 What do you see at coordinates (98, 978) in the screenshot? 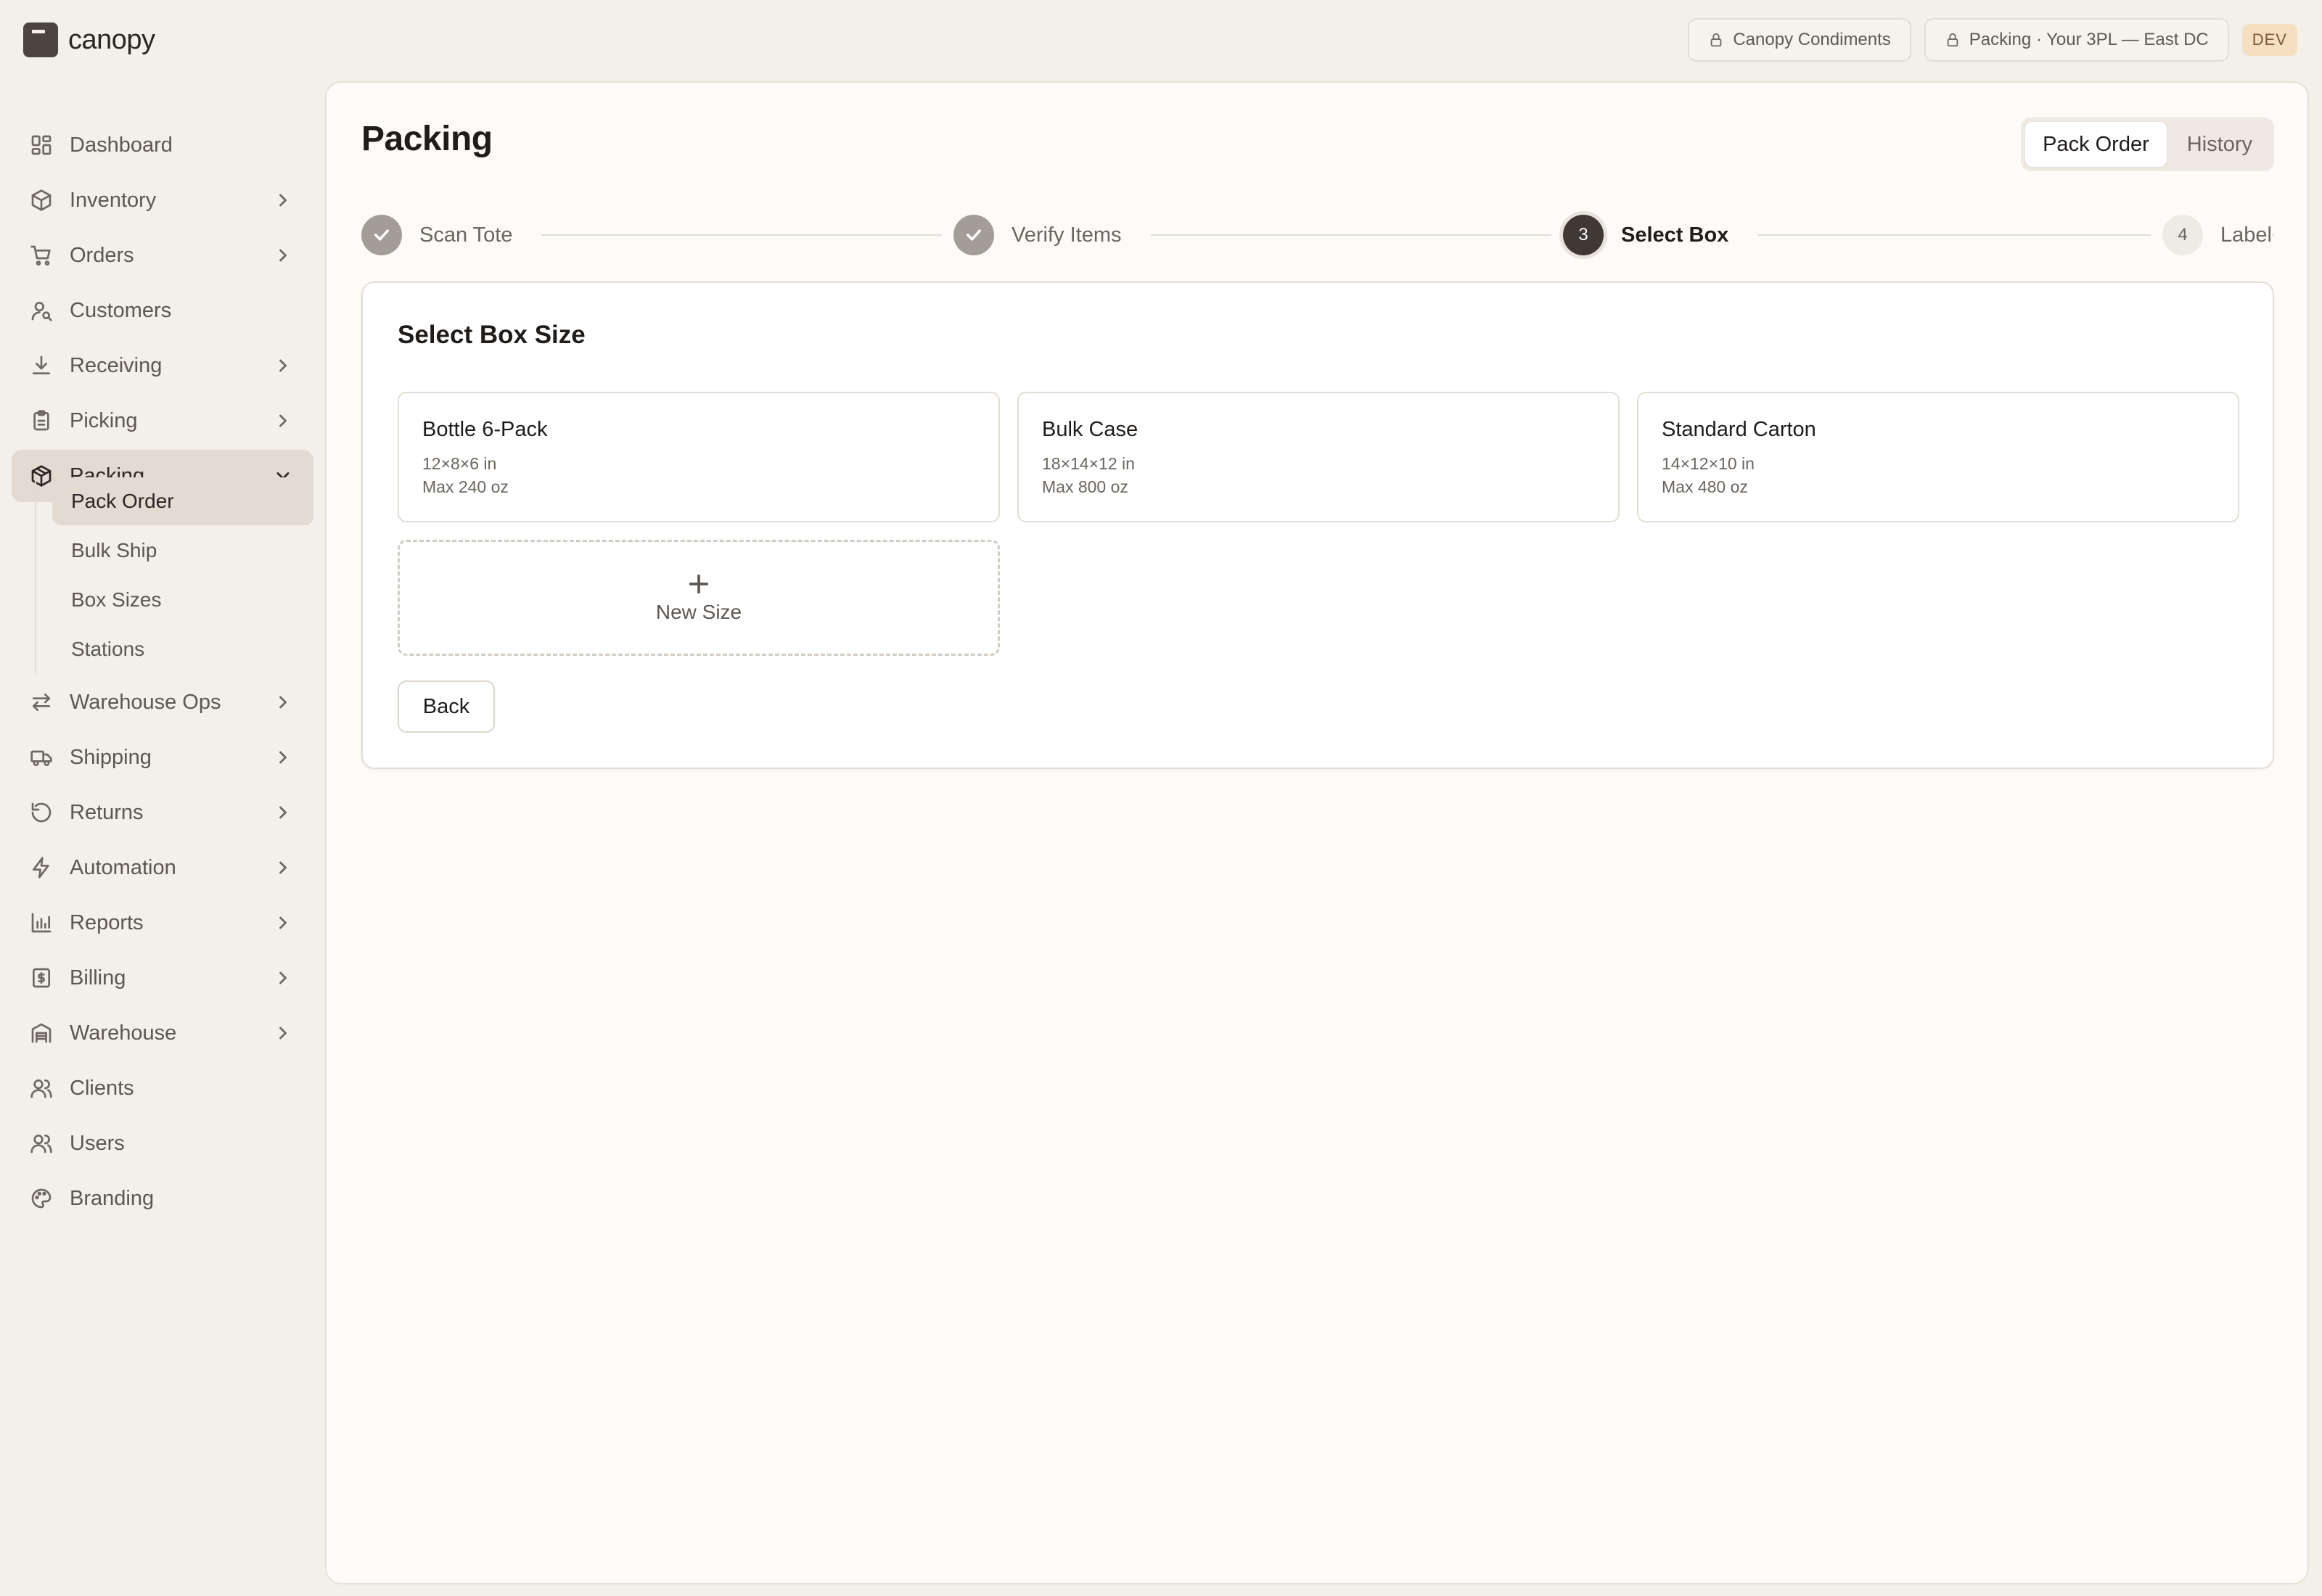
I see `sidebar-item-label: Billing` at bounding box center [98, 978].